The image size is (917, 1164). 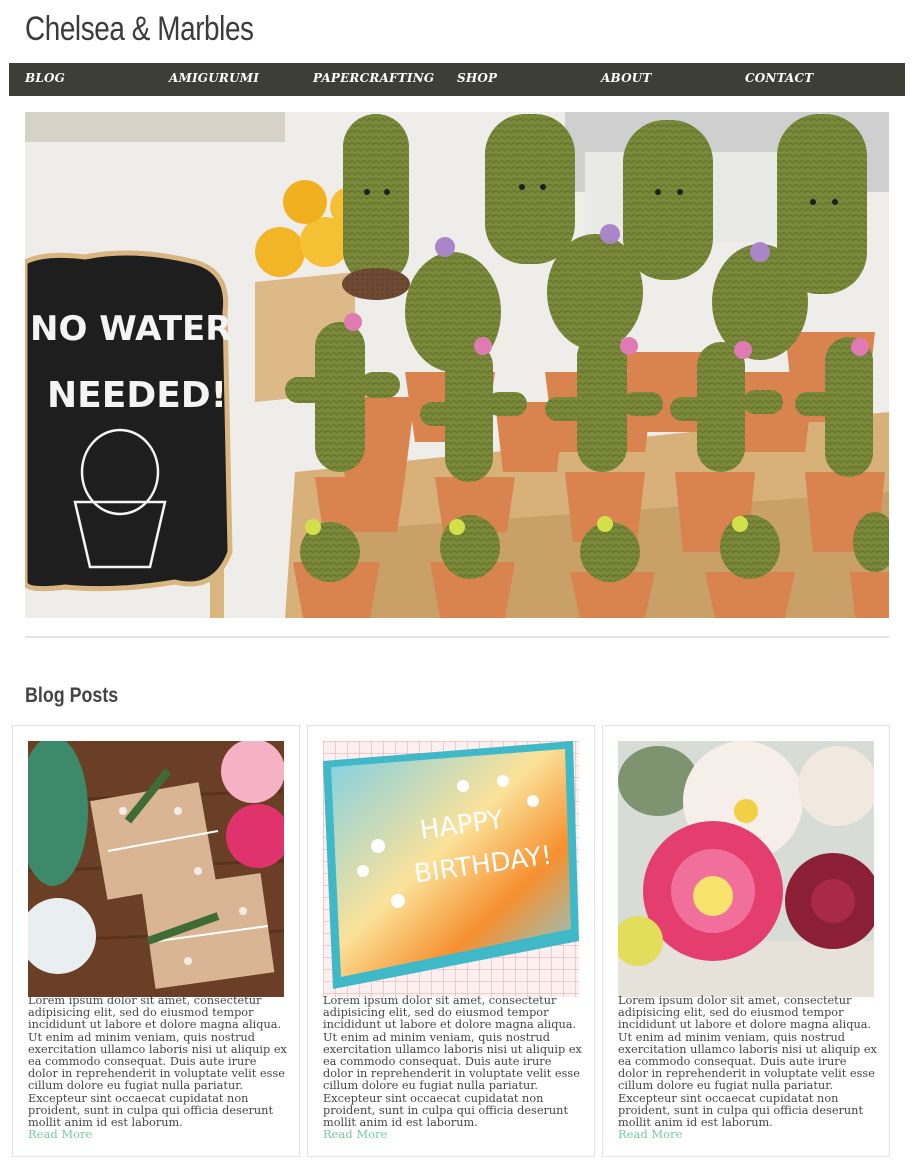 I want to click on site-title: Chelsea & Marbles, so click(x=139, y=29).